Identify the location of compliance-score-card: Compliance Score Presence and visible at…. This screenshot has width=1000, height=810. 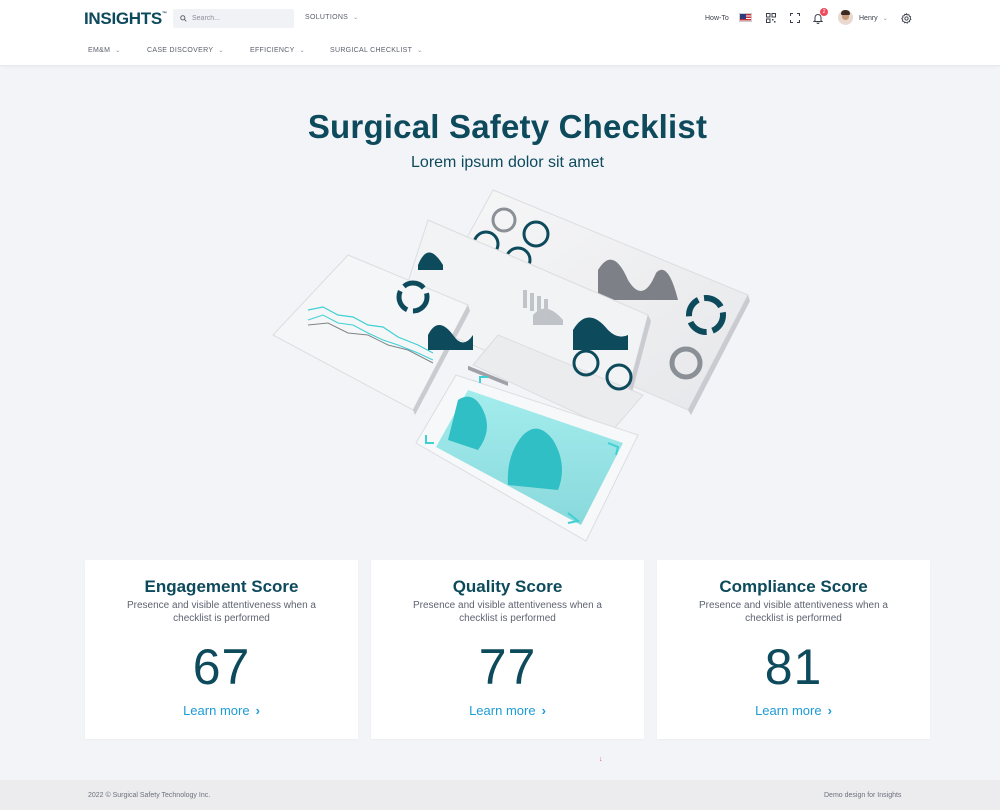
(793, 649).